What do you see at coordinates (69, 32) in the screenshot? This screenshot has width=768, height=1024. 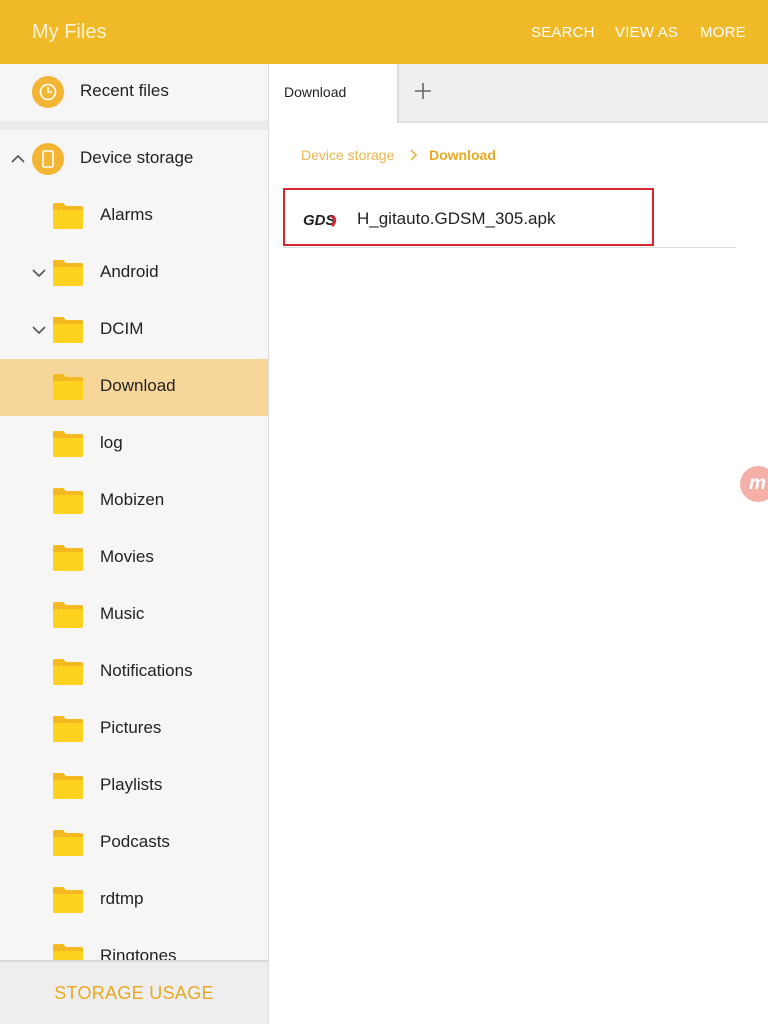 I see `app-title: My Files` at bounding box center [69, 32].